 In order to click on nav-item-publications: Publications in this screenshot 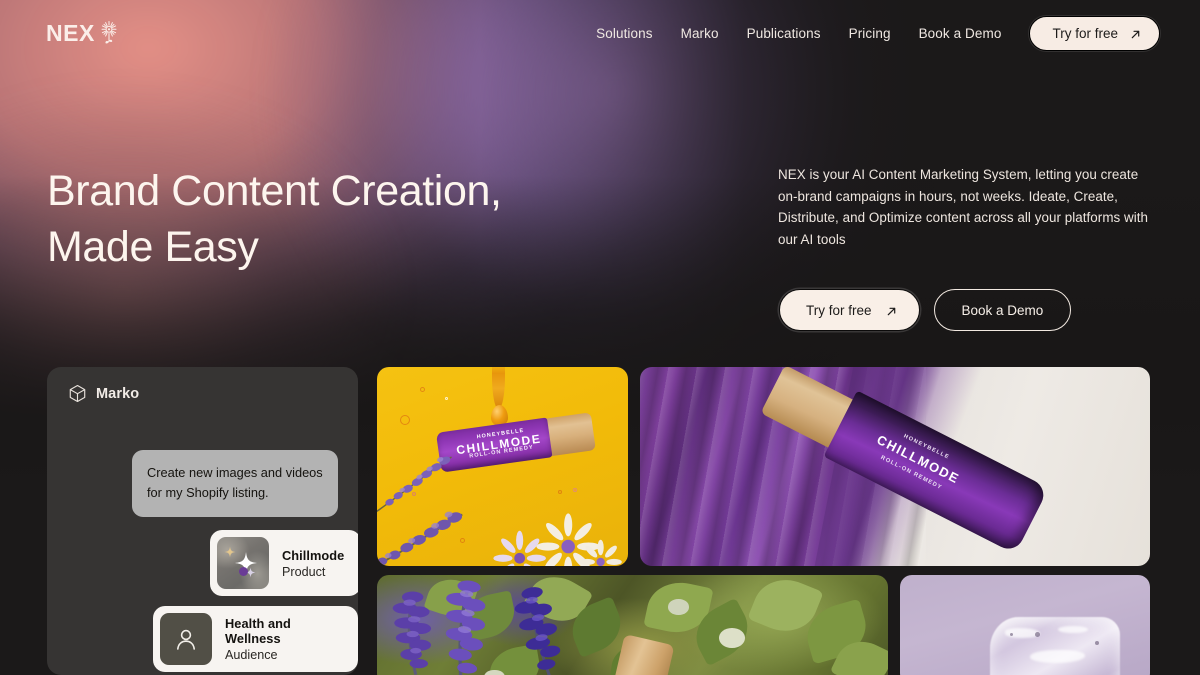, I will do `click(784, 33)`.